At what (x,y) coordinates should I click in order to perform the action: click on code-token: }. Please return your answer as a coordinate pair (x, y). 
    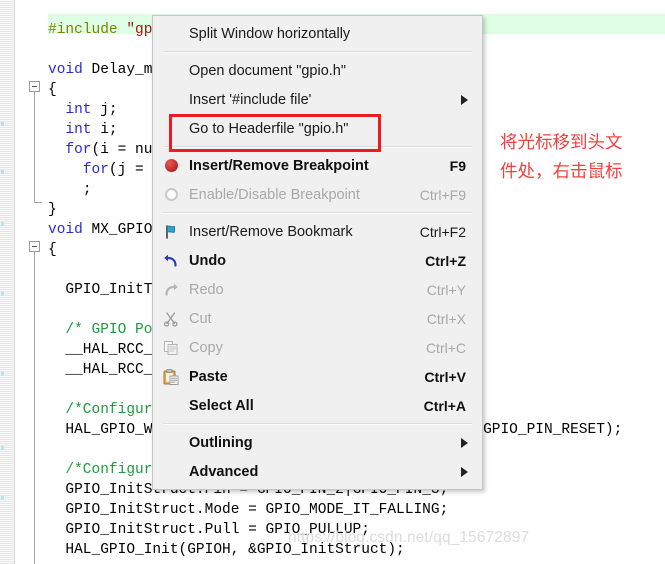
    Looking at the image, I should click on (52, 210).